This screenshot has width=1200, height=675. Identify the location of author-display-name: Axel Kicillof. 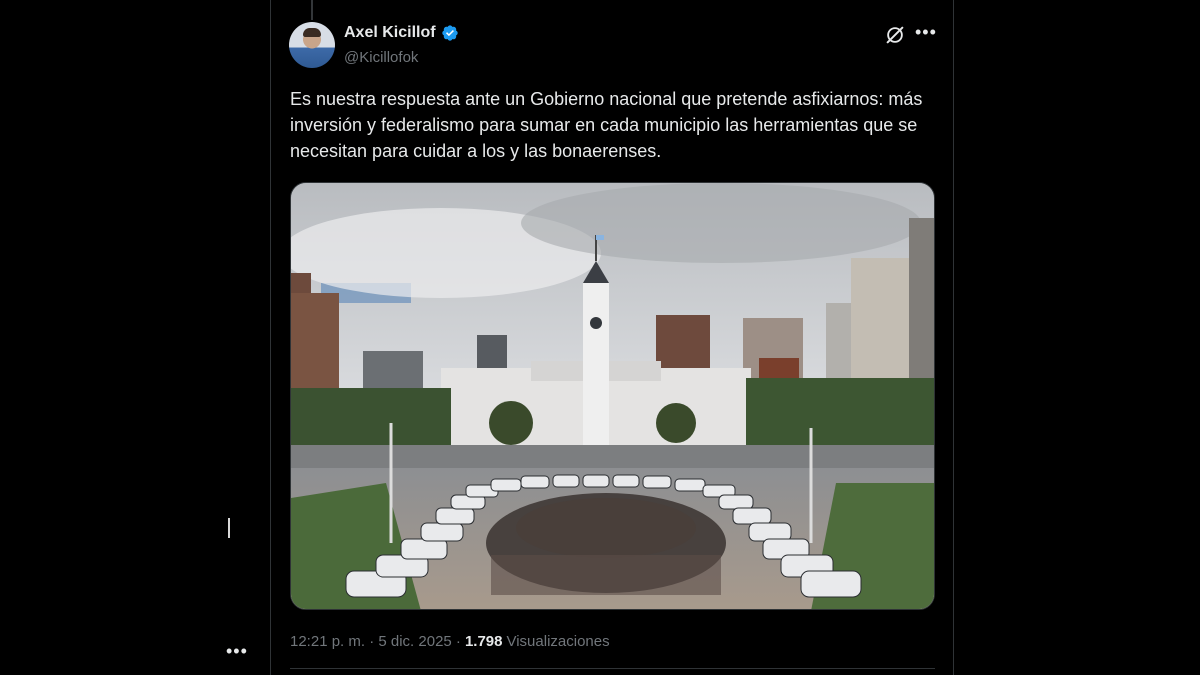
(390, 33).